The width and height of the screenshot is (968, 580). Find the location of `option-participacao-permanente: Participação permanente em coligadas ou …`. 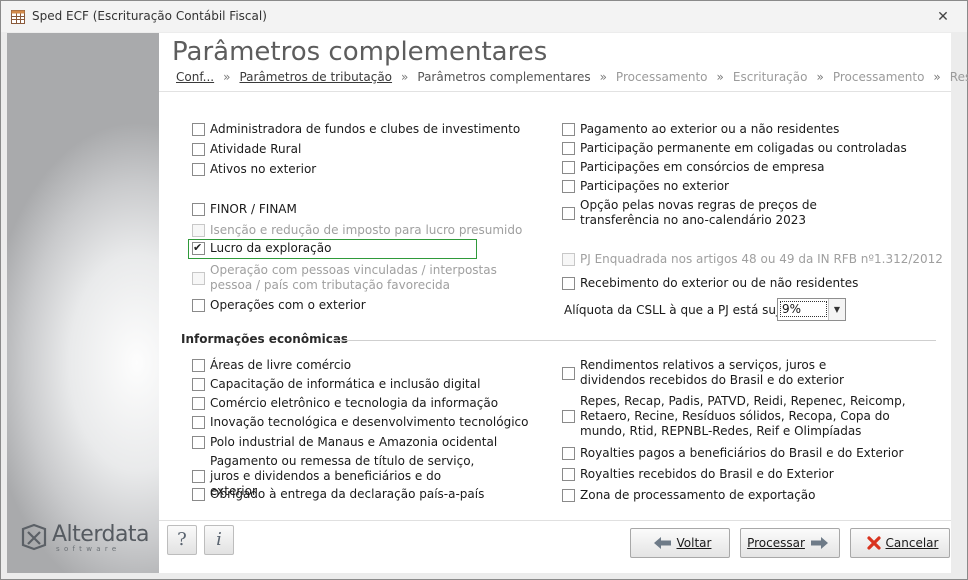

option-participacao-permanente: Participação permanente em coligadas ou … is located at coordinates (734, 148).